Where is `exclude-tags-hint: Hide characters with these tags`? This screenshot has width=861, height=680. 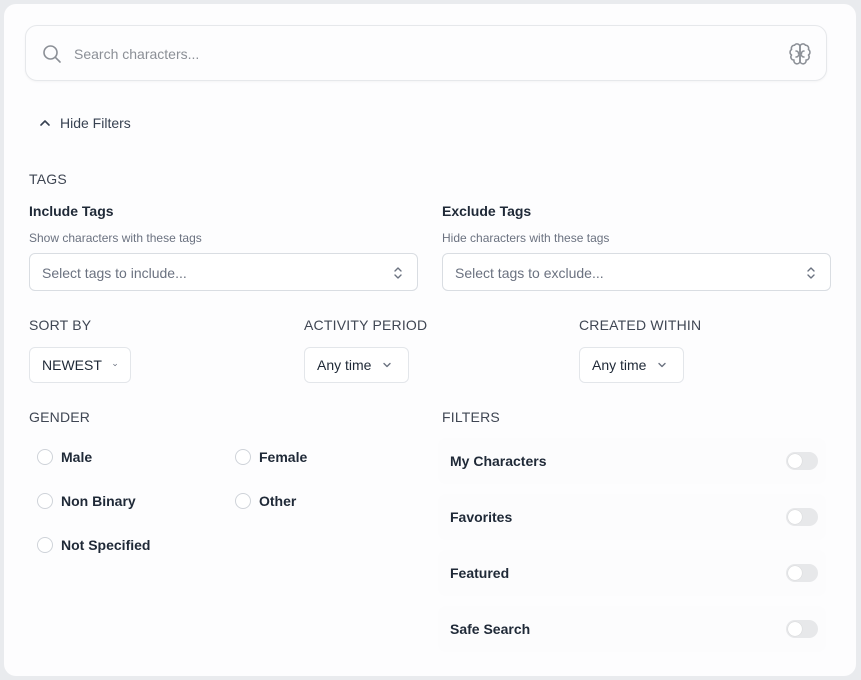 exclude-tags-hint: Hide characters with these tags is located at coordinates (526, 238).